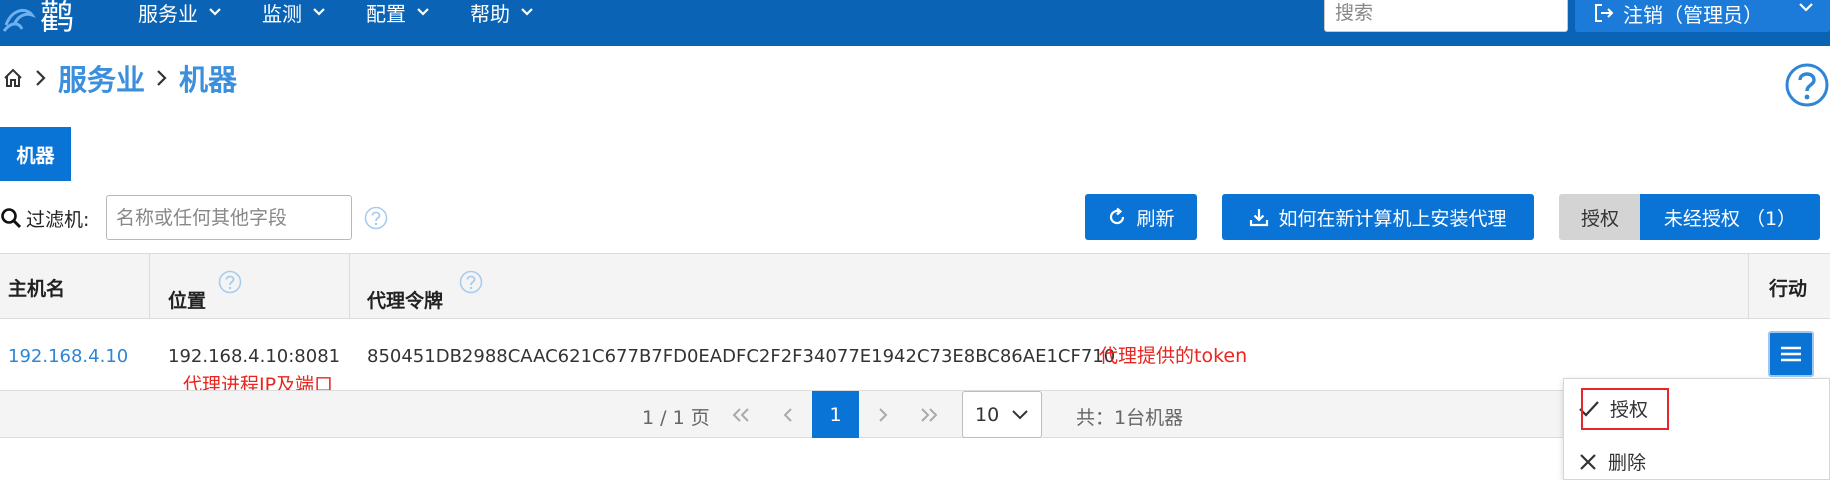 The width and height of the screenshot is (1830, 480). What do you see at coordinates (1002, 414) in the screenshot?
I see `page-size-select: 10` at bounding box center [1002, 414].